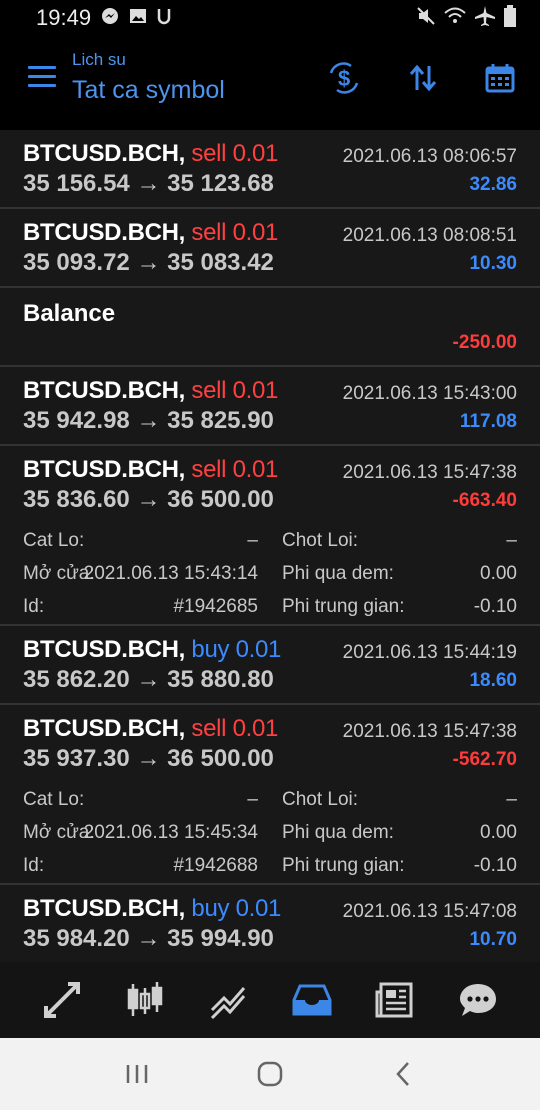 This screenshot has width=540, height=1110. I want to click on header-subtitle: Lich su, so click(99, 59).